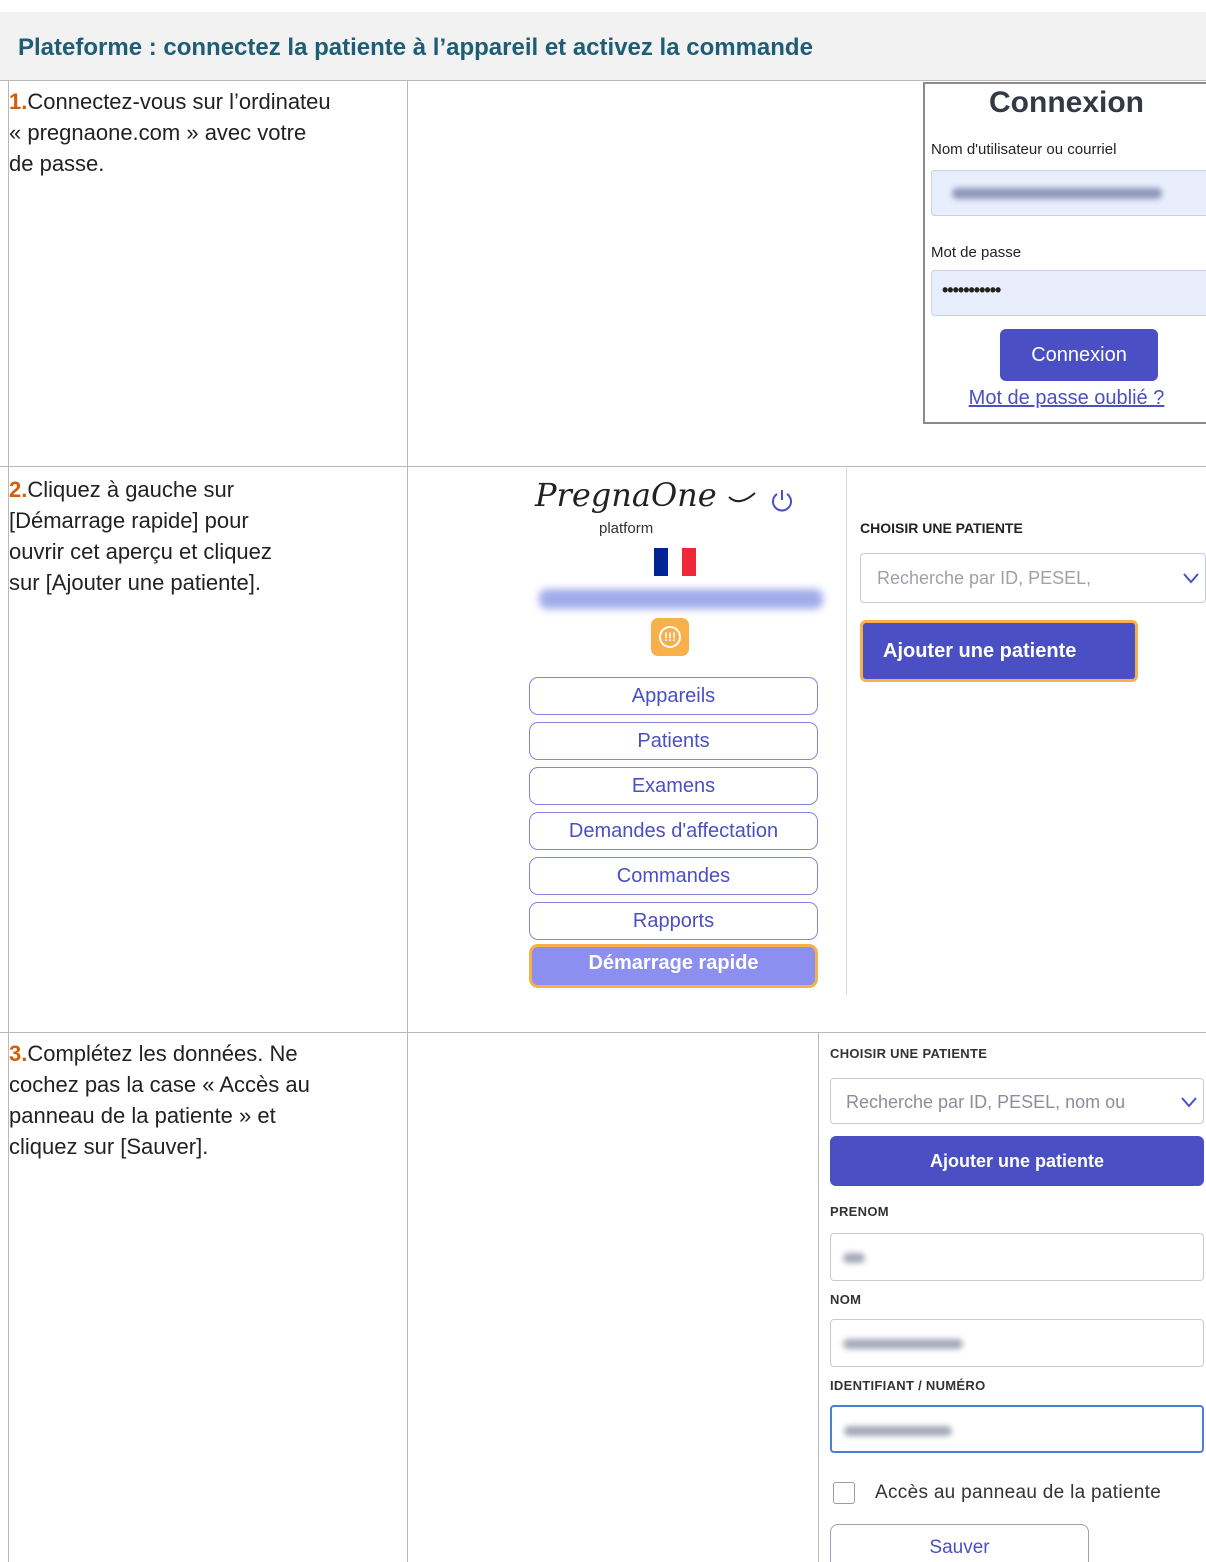  What do you see at coordinates (846, 1299) in the screenshot?
I see `lastname-label: NOM` at bounding box center [846, 1299].